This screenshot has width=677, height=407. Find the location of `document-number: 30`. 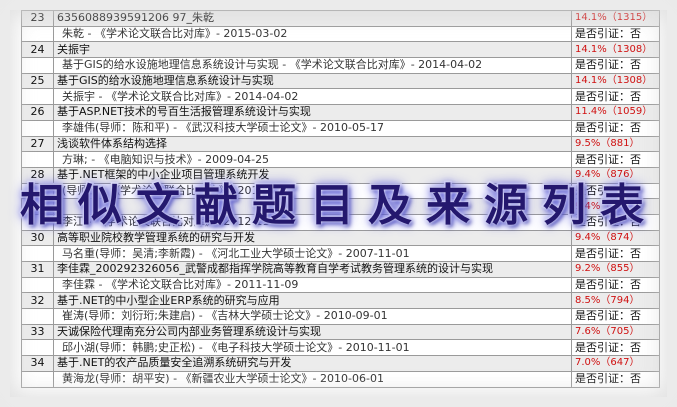

document-number: 30 is located at coordinates (37, 238).